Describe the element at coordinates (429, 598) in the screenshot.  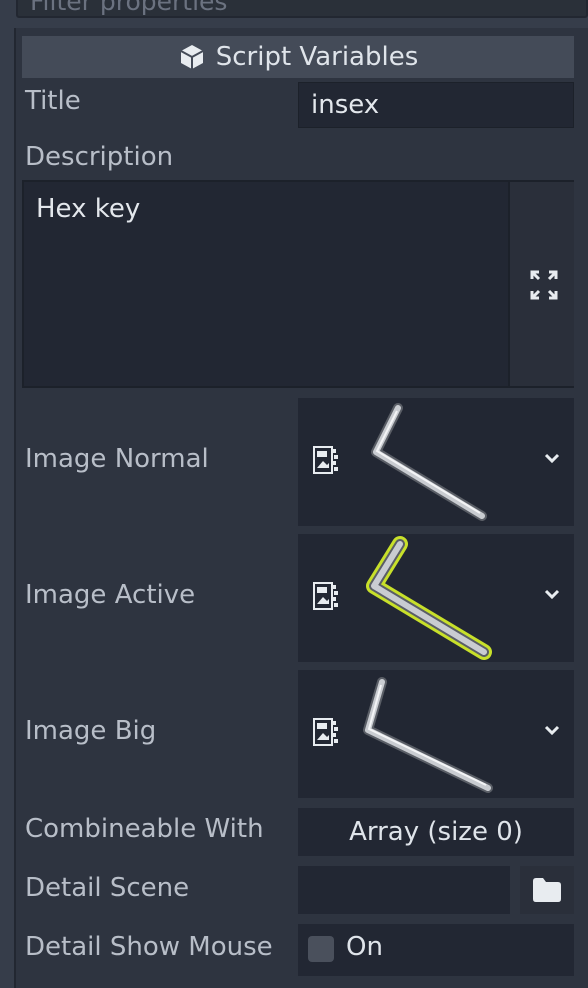
I see `hex-key-active-thumbnail` at that location.